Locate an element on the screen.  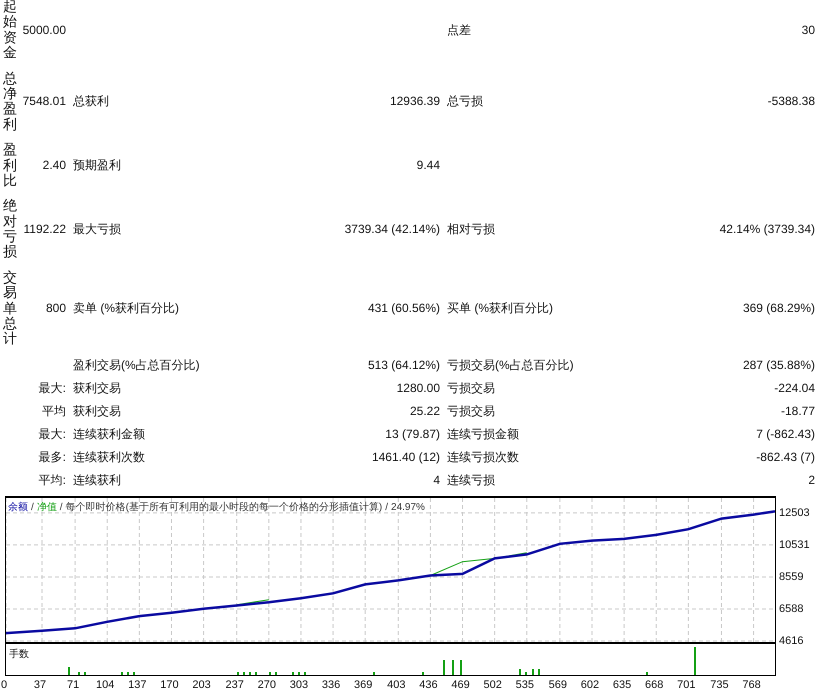
x-axis-label: 369 is located at coordinates (363, 685).